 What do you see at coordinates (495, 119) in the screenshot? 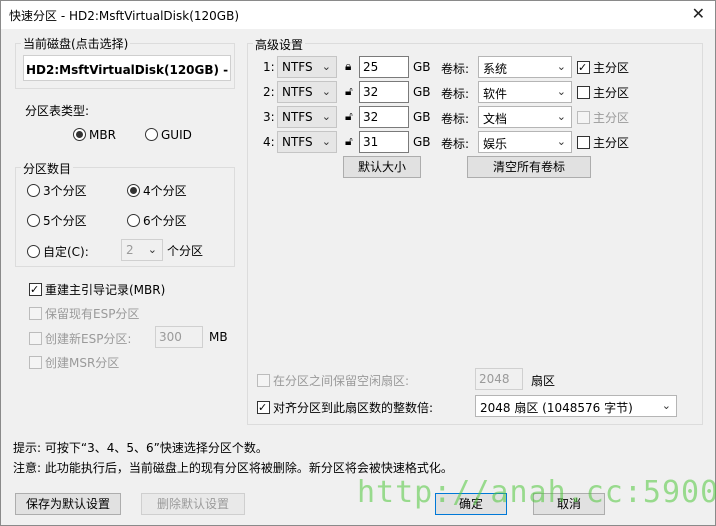
I see `volume-label-value: 文档` at bounding box center [495, 119].